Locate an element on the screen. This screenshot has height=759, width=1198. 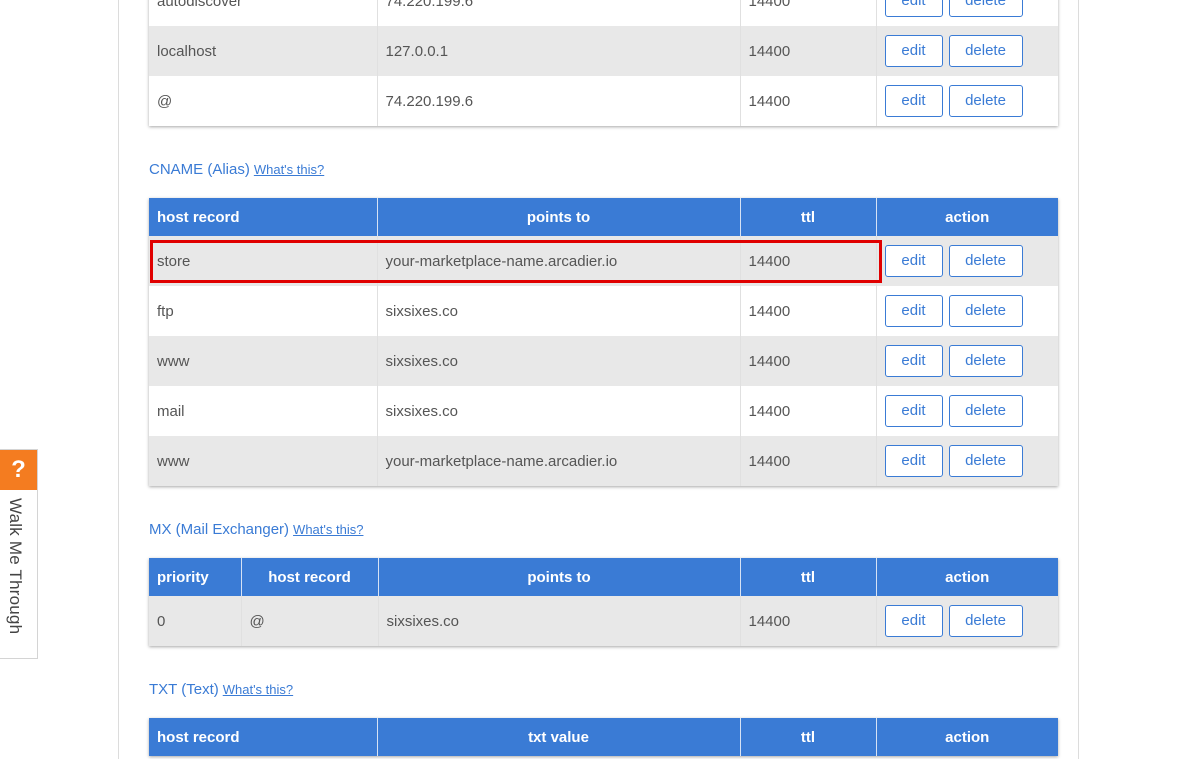
txt-table: host record txt value ttl action is located at coordinates (603, 737).